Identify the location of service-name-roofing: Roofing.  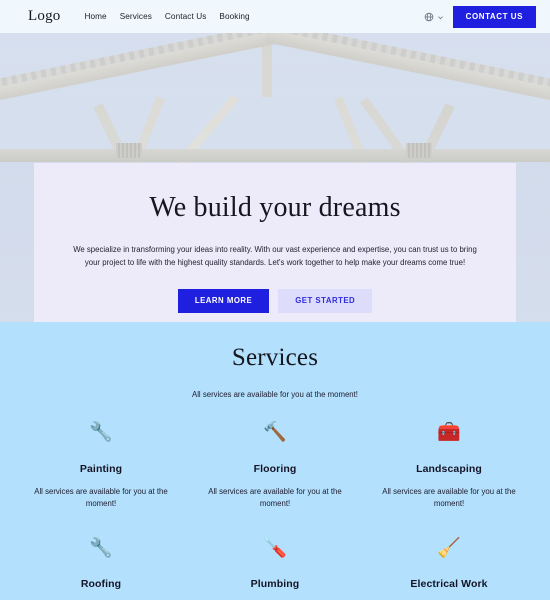
(101, 584).